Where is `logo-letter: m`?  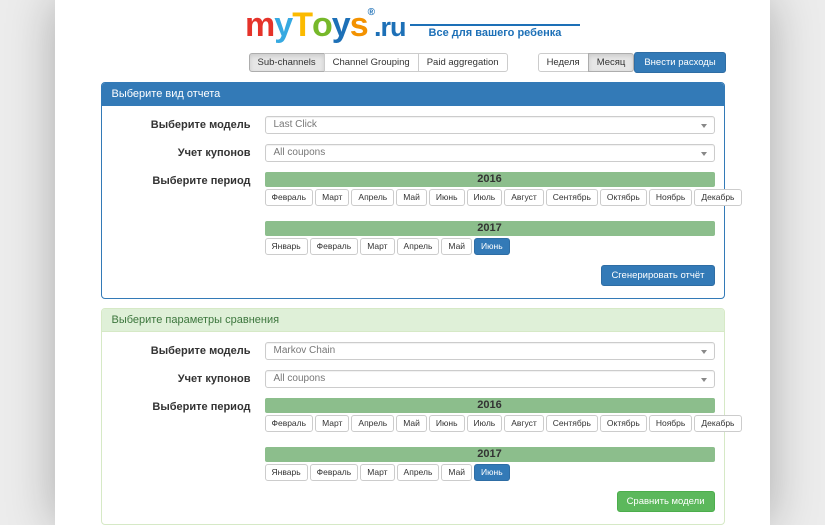
logo-letter: m is located at coordinates (260, 25).